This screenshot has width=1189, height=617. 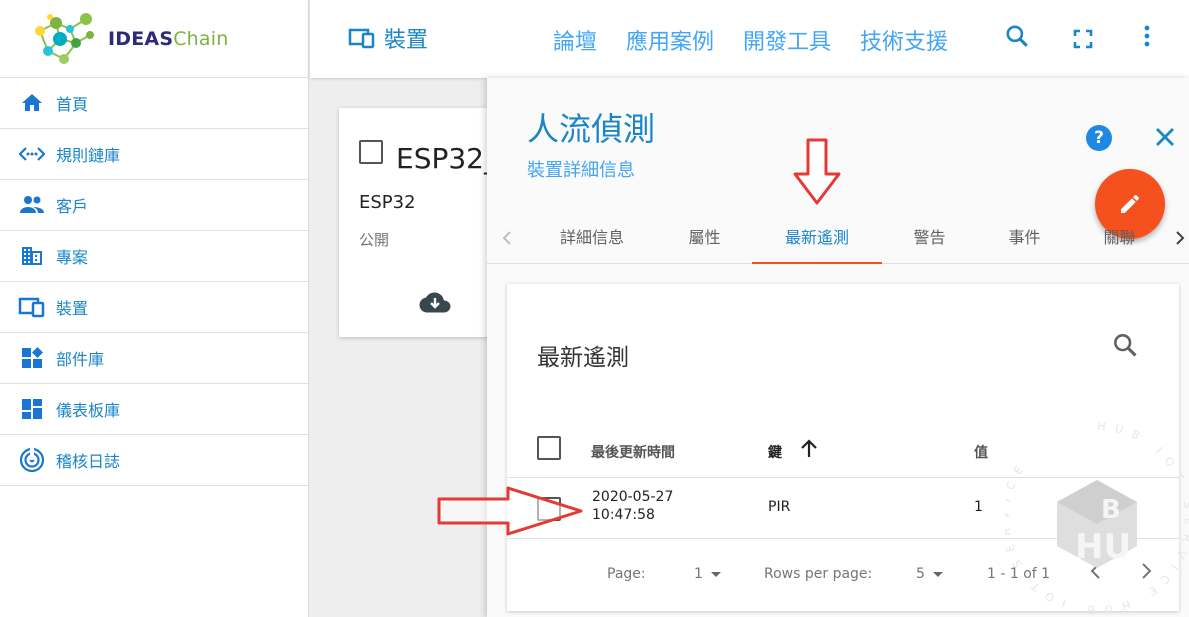 What do you see at coordinates (507, 238) in the screenshot?
I see `tabs-prev-icon` at bounding box center [507, 238].